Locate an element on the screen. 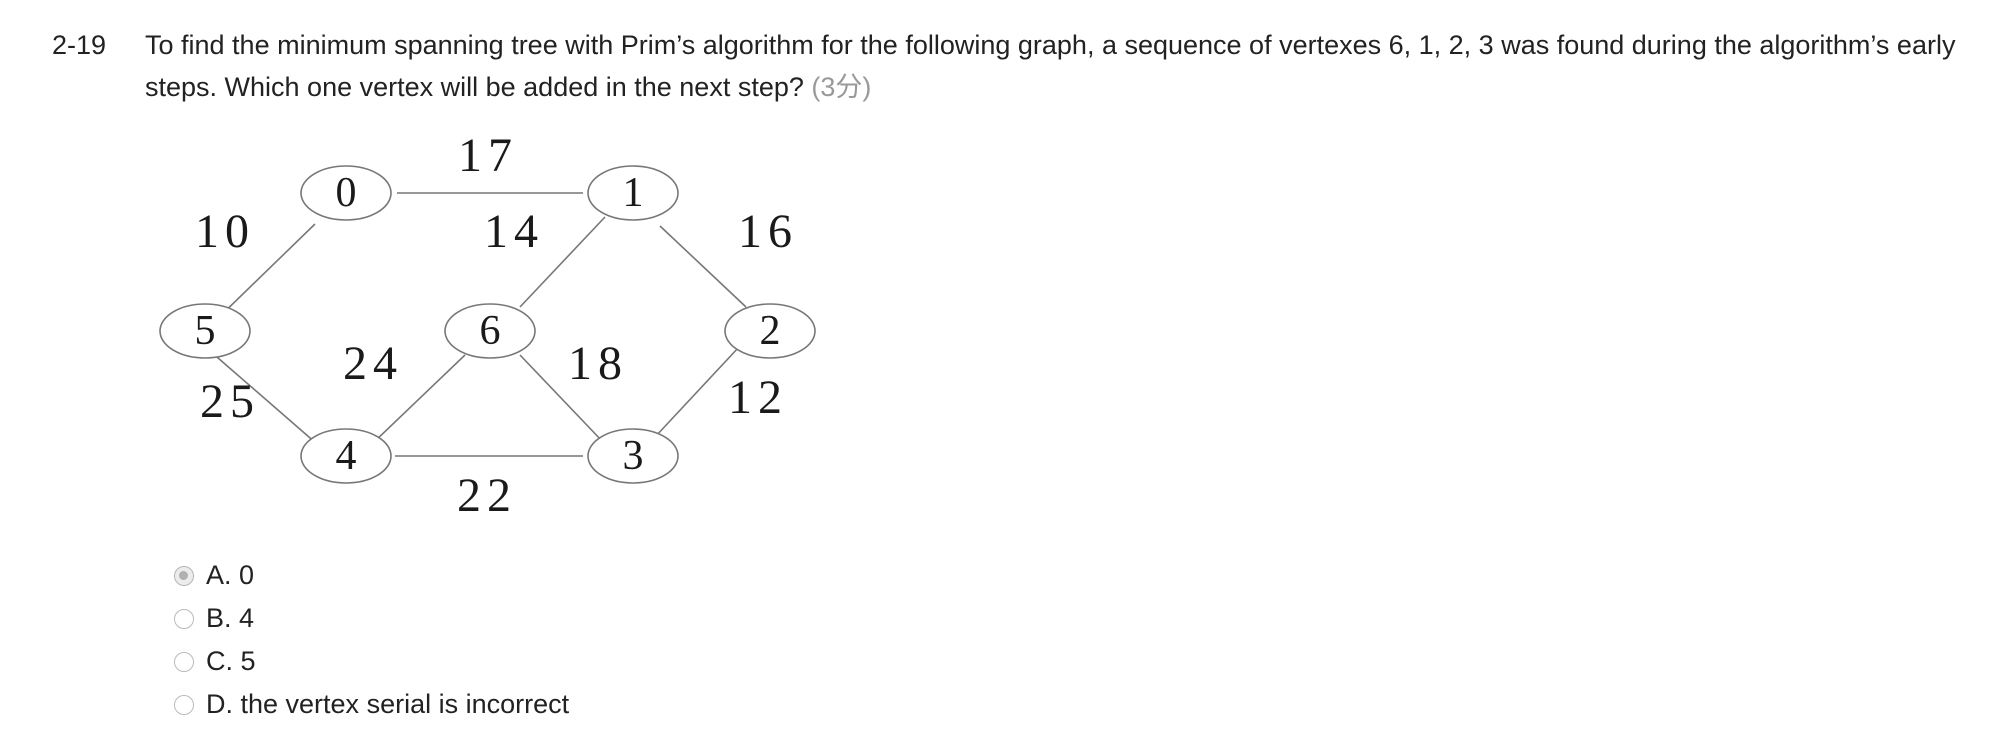 The height and width of the screenshot is (752, 1996). node-1-label: 1 is located at coordinates (633, 193).